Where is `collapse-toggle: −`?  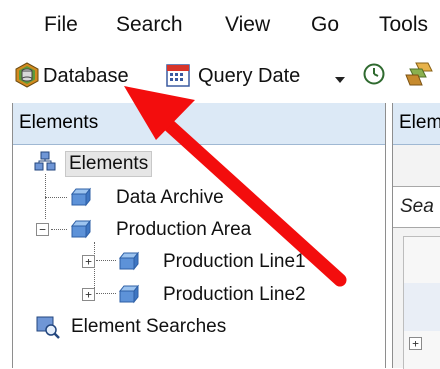
collapse-toggle: − is located at coordinates (42, 229).